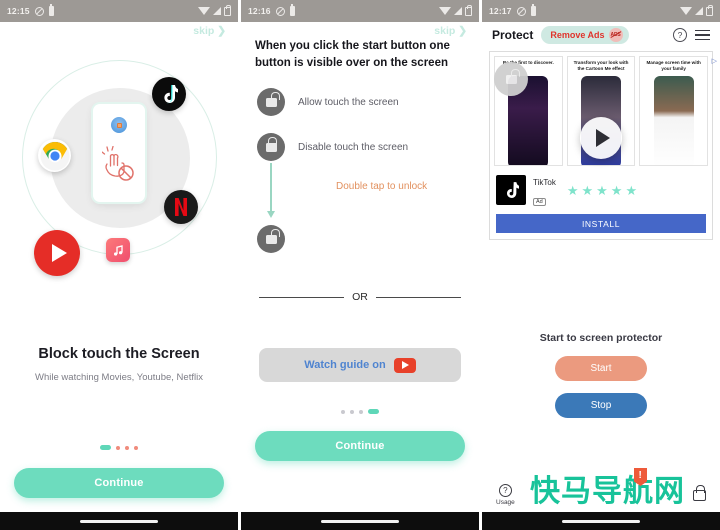 Image resolution: width=720 pixels, height=530 pixels. I want to click on or-divider: OR, so click(360, 297).